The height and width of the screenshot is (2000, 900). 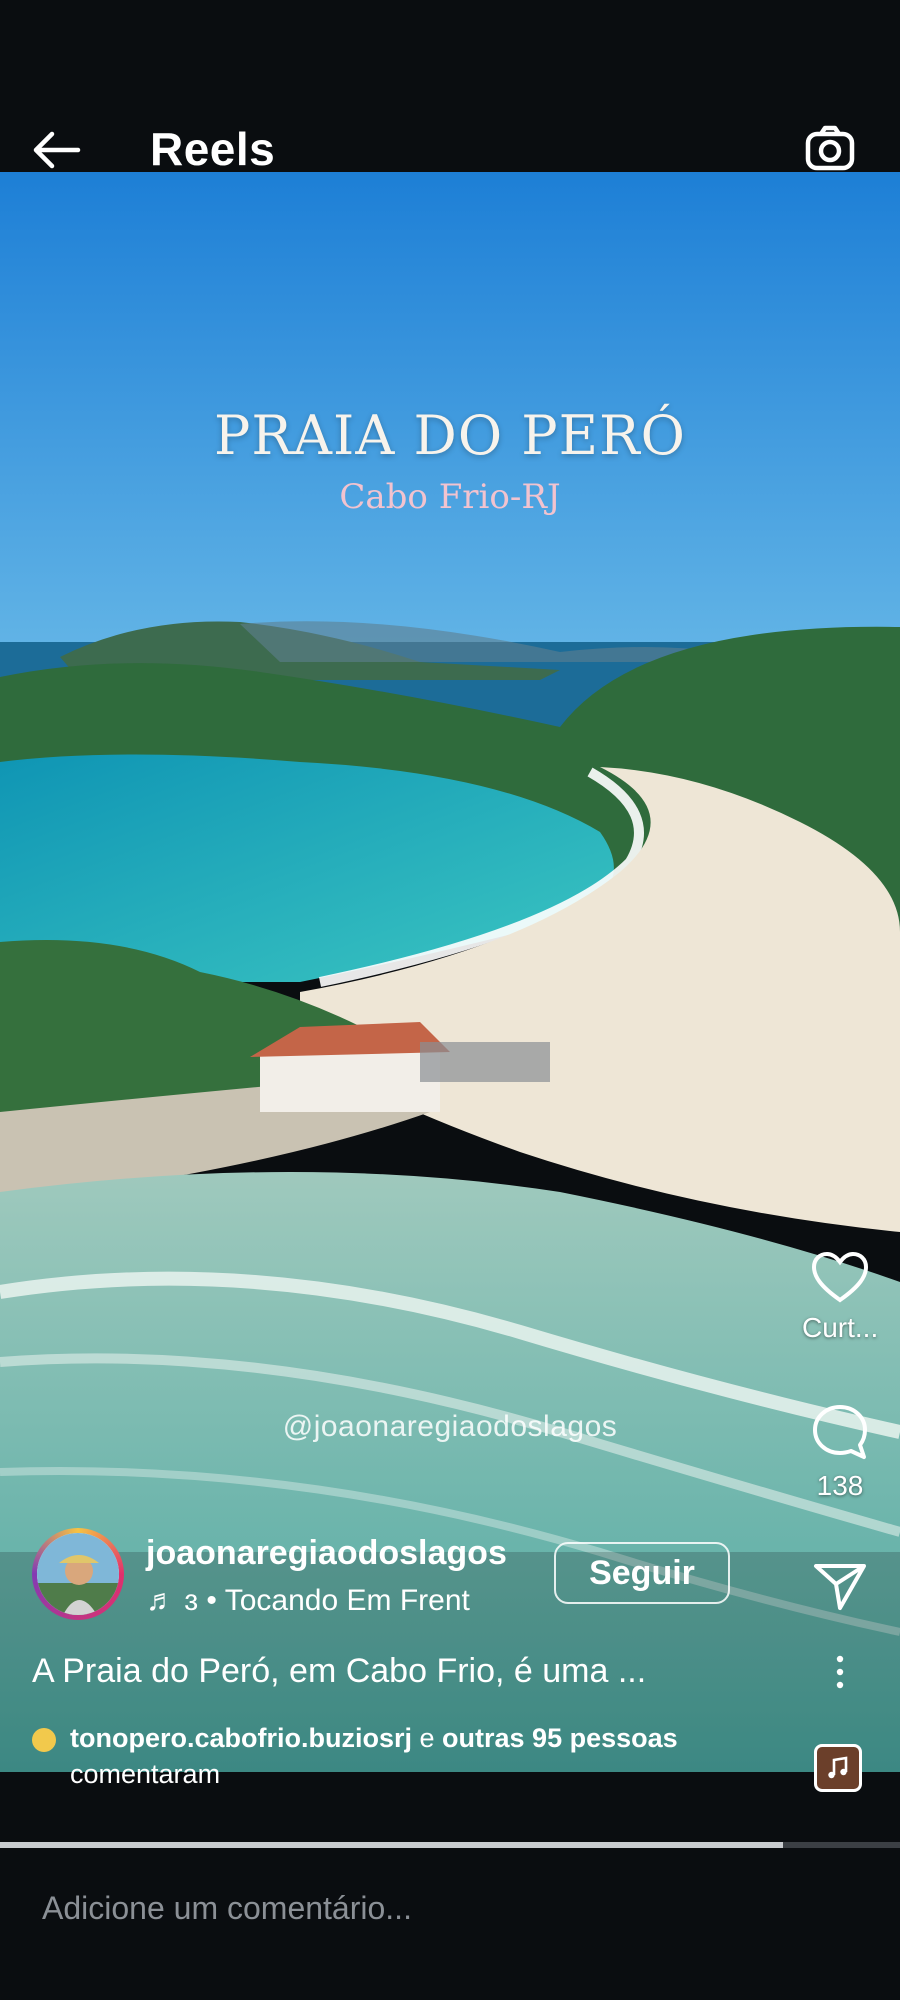 I want to click on follow-button: Seguir, so click(x=642, y=1573).